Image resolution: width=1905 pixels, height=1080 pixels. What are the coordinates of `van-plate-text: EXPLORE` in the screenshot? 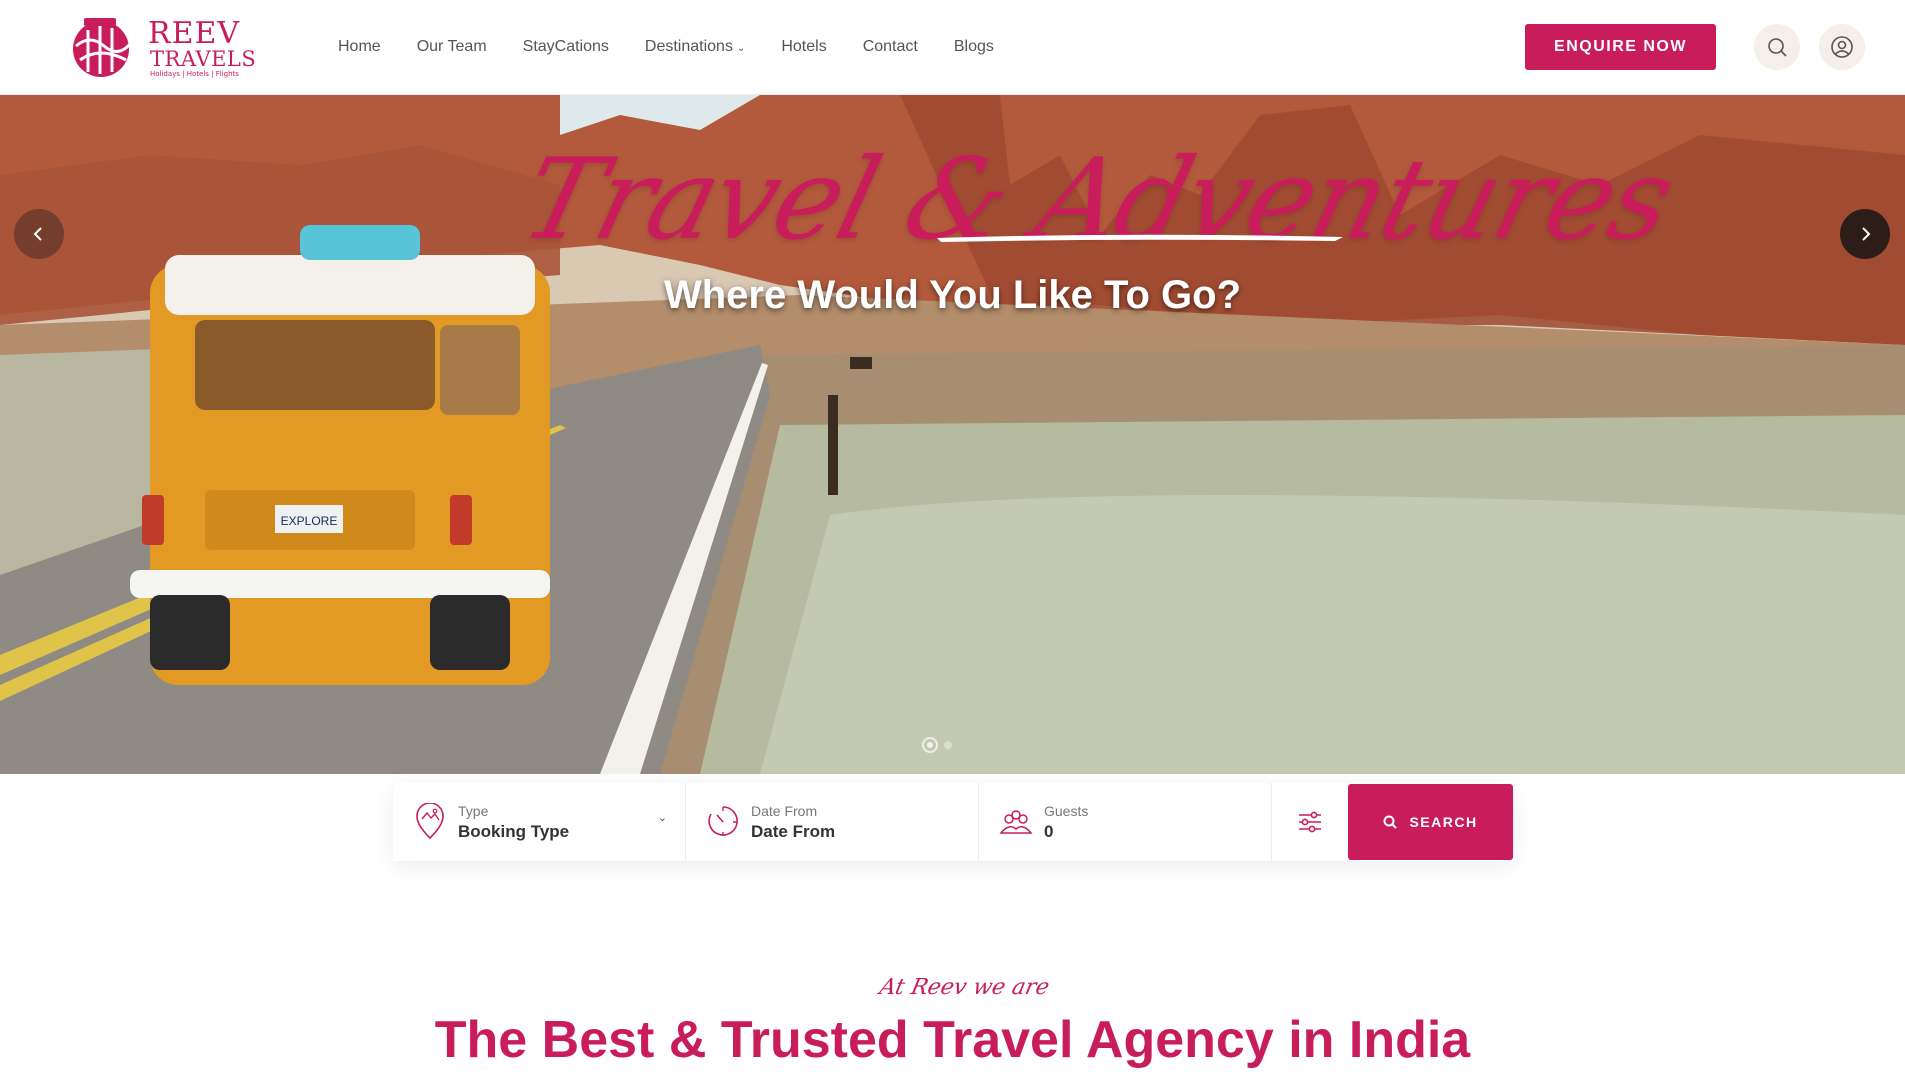 It's located at (309, 521).